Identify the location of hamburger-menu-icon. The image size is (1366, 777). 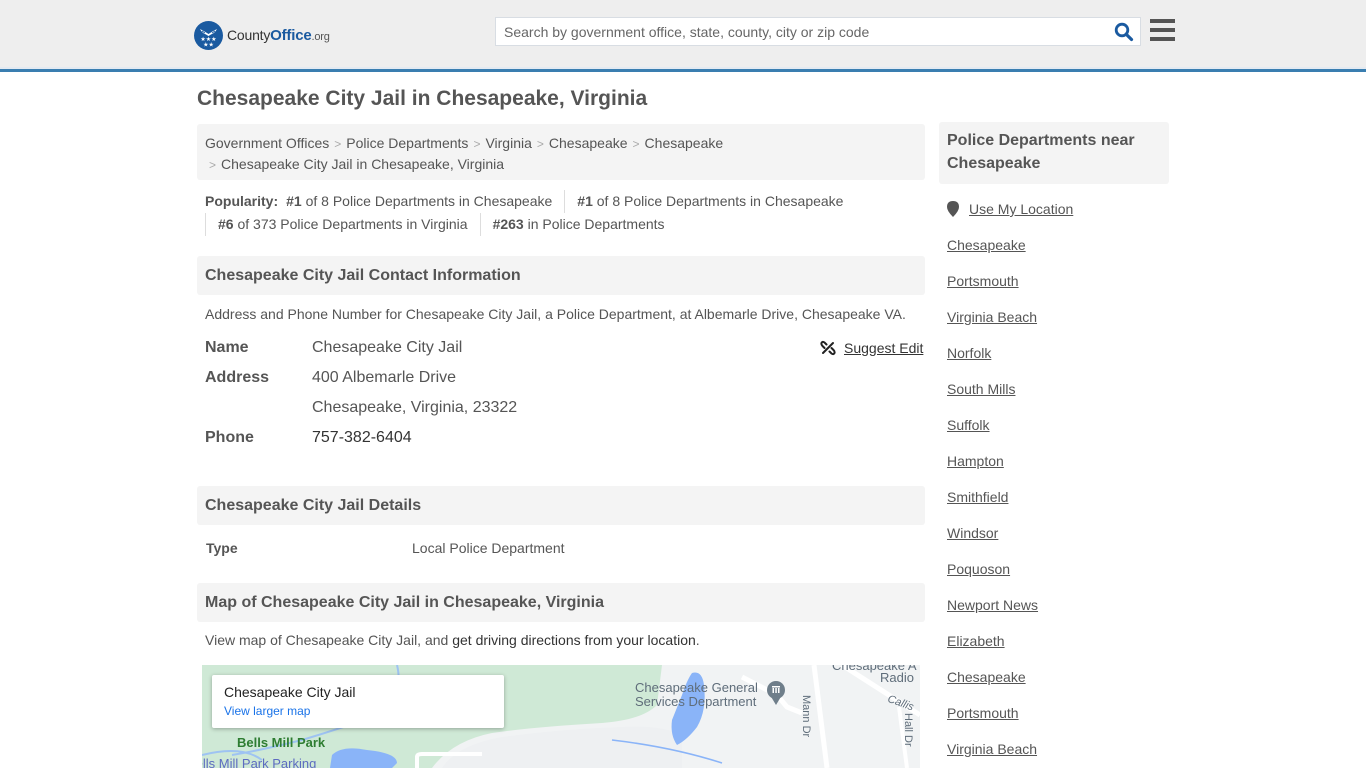
(1162, 30).